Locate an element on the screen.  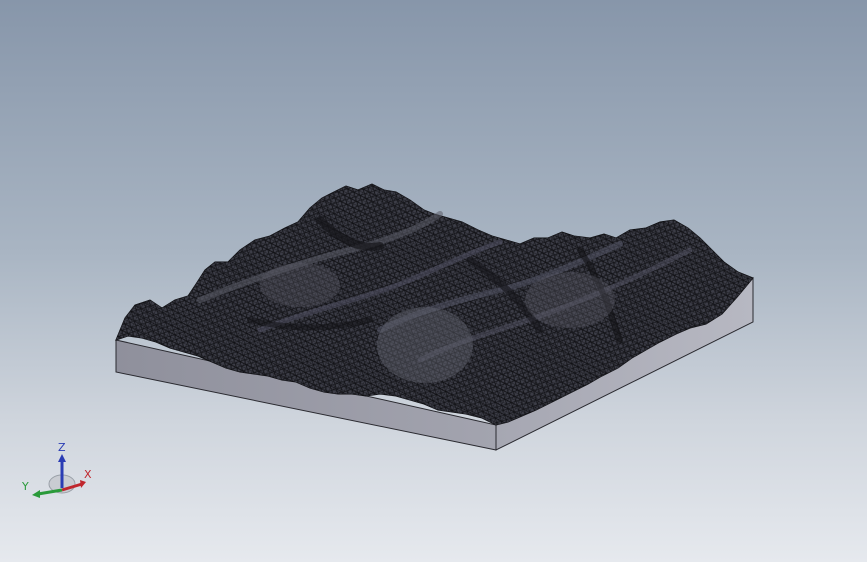
z-axis-arrow-icon is located at coordinates (62, 458).